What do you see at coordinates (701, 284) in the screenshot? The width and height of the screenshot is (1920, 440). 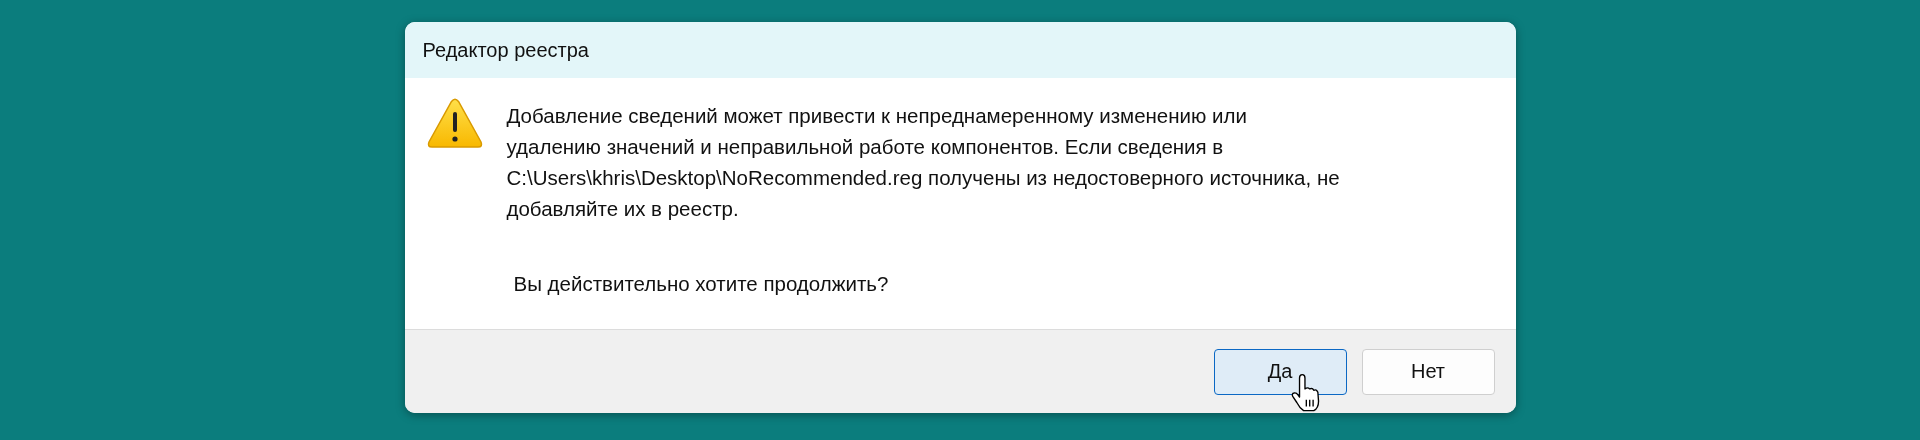 I see `confirm-question: Вы действительно хотите продолжить?` at bounding box center [701, 284].